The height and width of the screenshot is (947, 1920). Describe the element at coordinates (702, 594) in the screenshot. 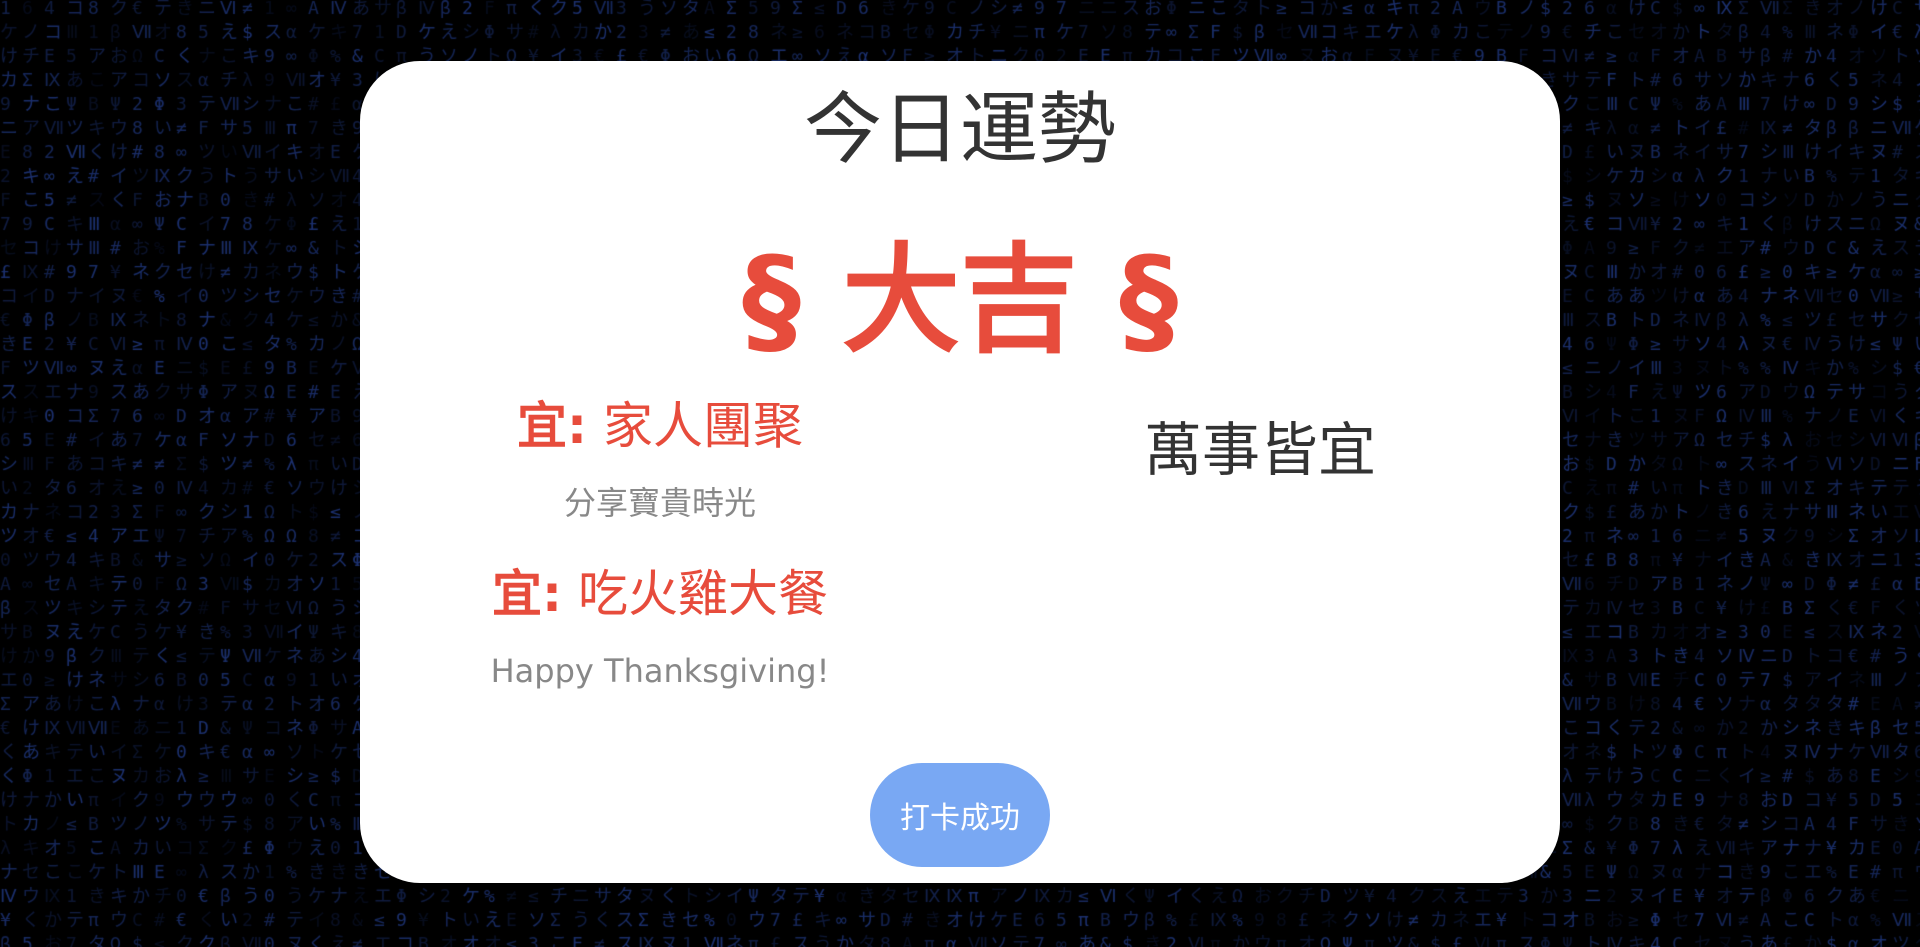

I see `suitable-activity: 吃火雞大餐` at that location.